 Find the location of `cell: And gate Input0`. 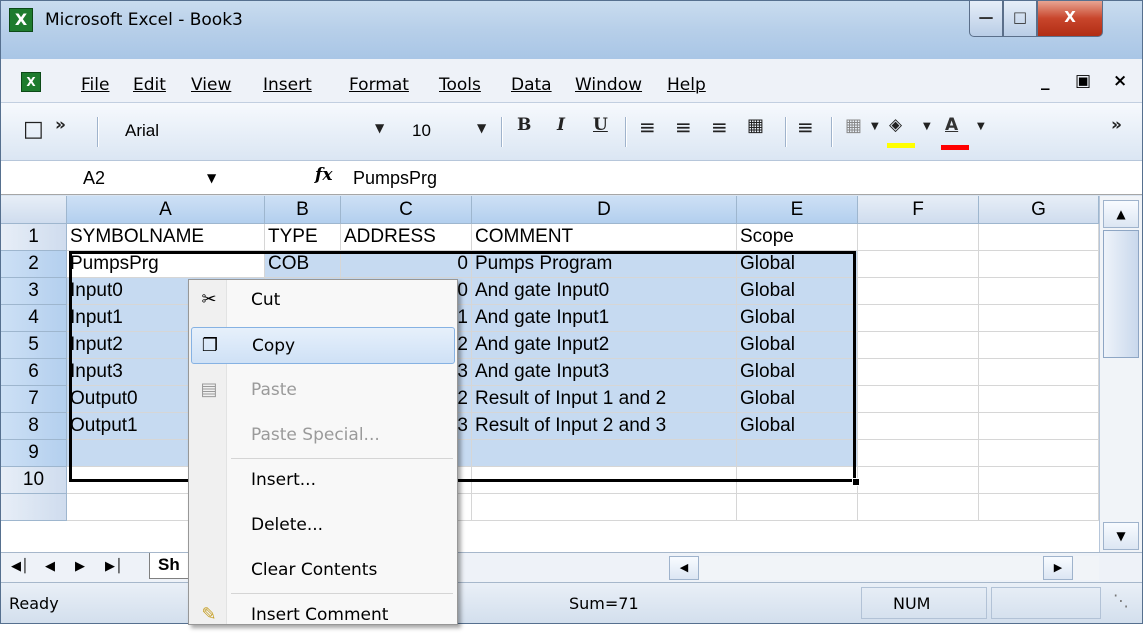

cell: And gate Input0 is located at coordinates (604, 291).